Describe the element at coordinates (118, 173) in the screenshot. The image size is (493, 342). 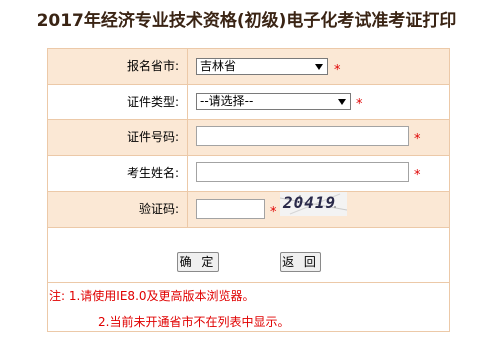
I see `name-label: 考生姓名:` at that location.